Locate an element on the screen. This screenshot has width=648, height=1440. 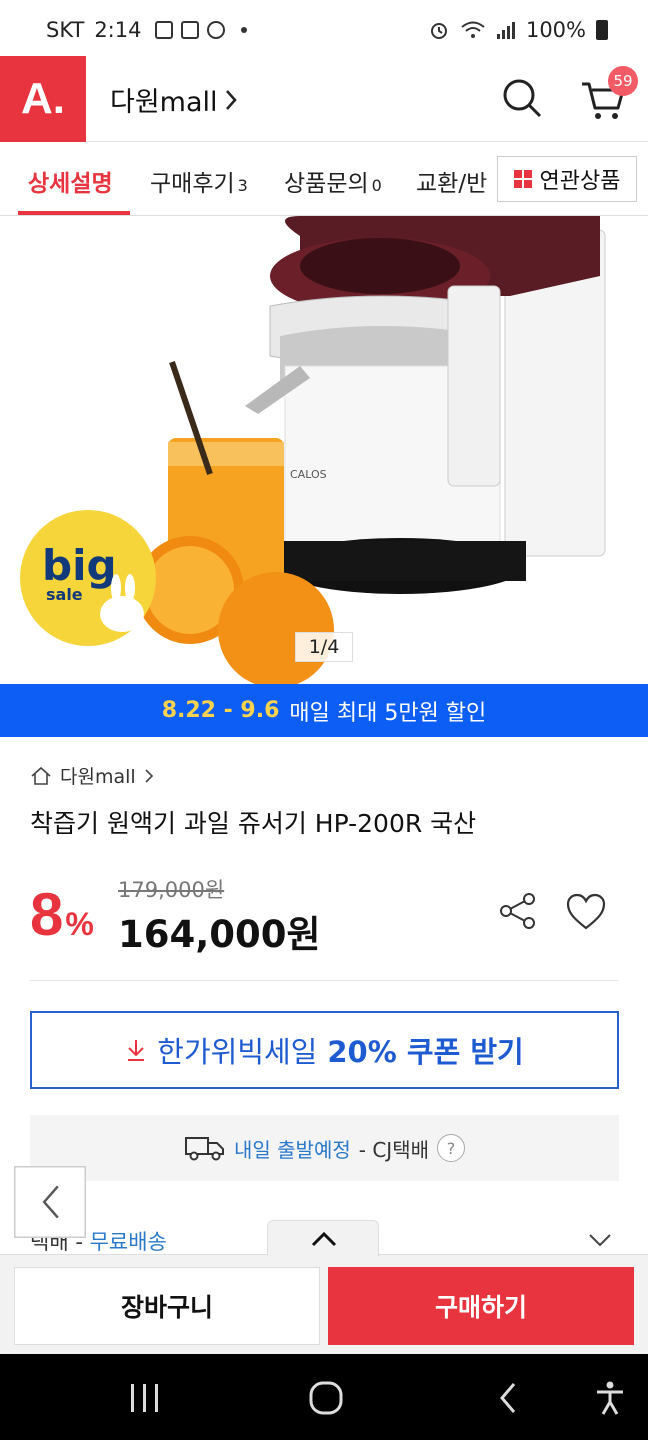
tab-label: 구매후기 is located at coordinates (192, 184).